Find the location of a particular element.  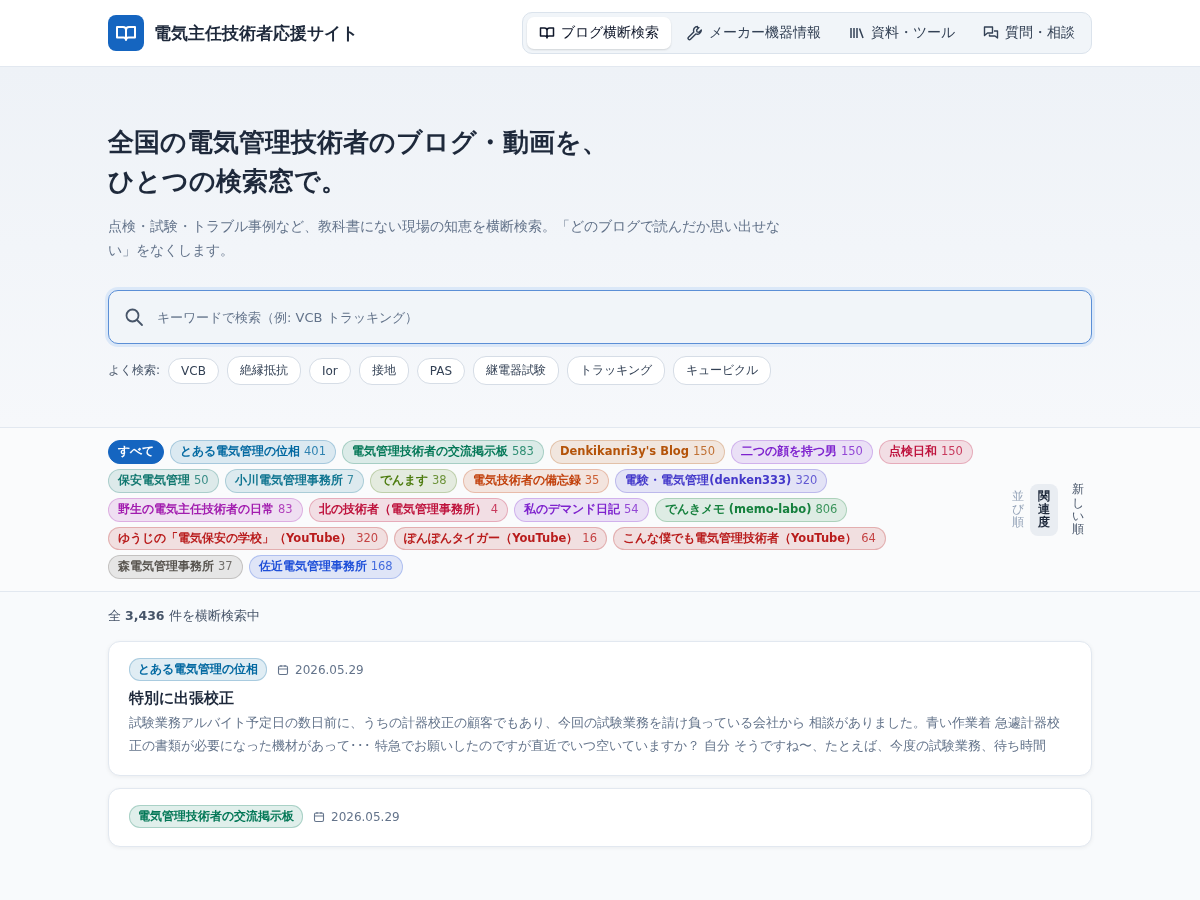

sort-option: 新しい順 is located at coordinates (1078, 510).